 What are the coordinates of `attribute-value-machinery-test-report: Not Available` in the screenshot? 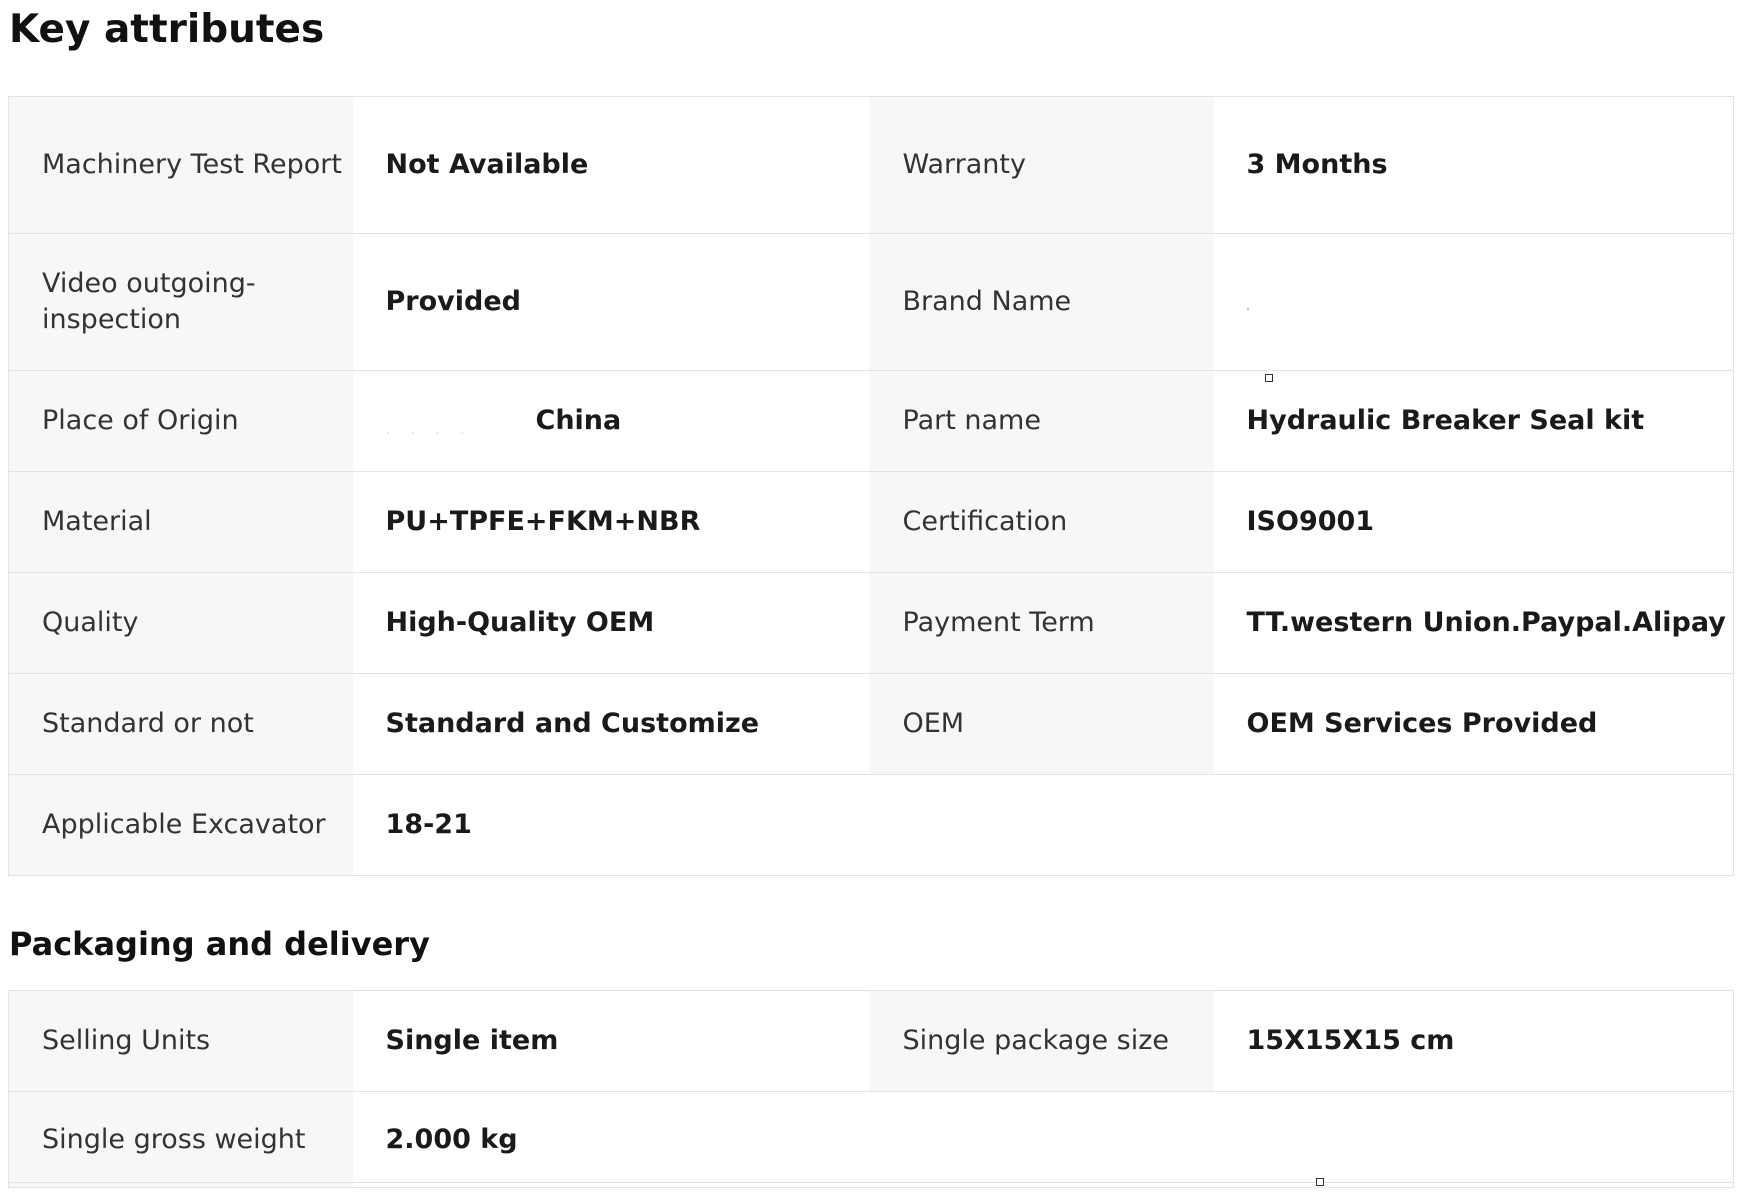 It's located at (611, 165).